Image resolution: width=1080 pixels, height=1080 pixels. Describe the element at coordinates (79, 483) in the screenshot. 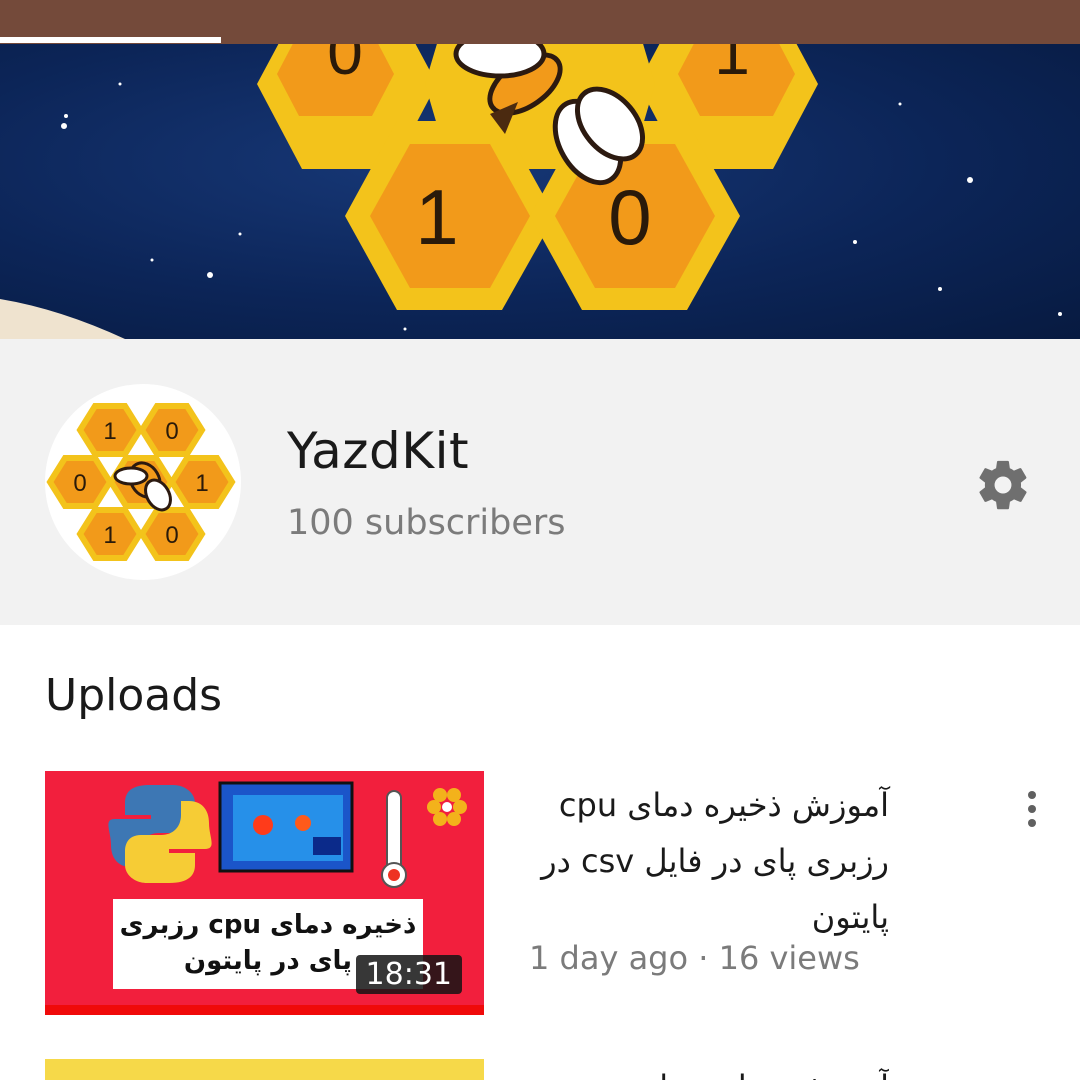

I see `avatar-digit-2: 0` at that location.